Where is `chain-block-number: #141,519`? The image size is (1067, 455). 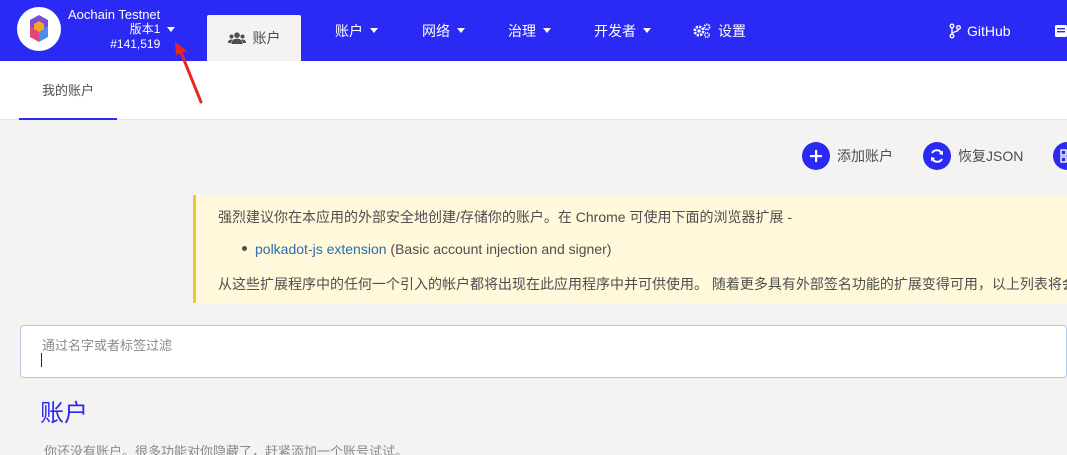 chain-block-number: #141,519 is located at coordinates (135, 44).